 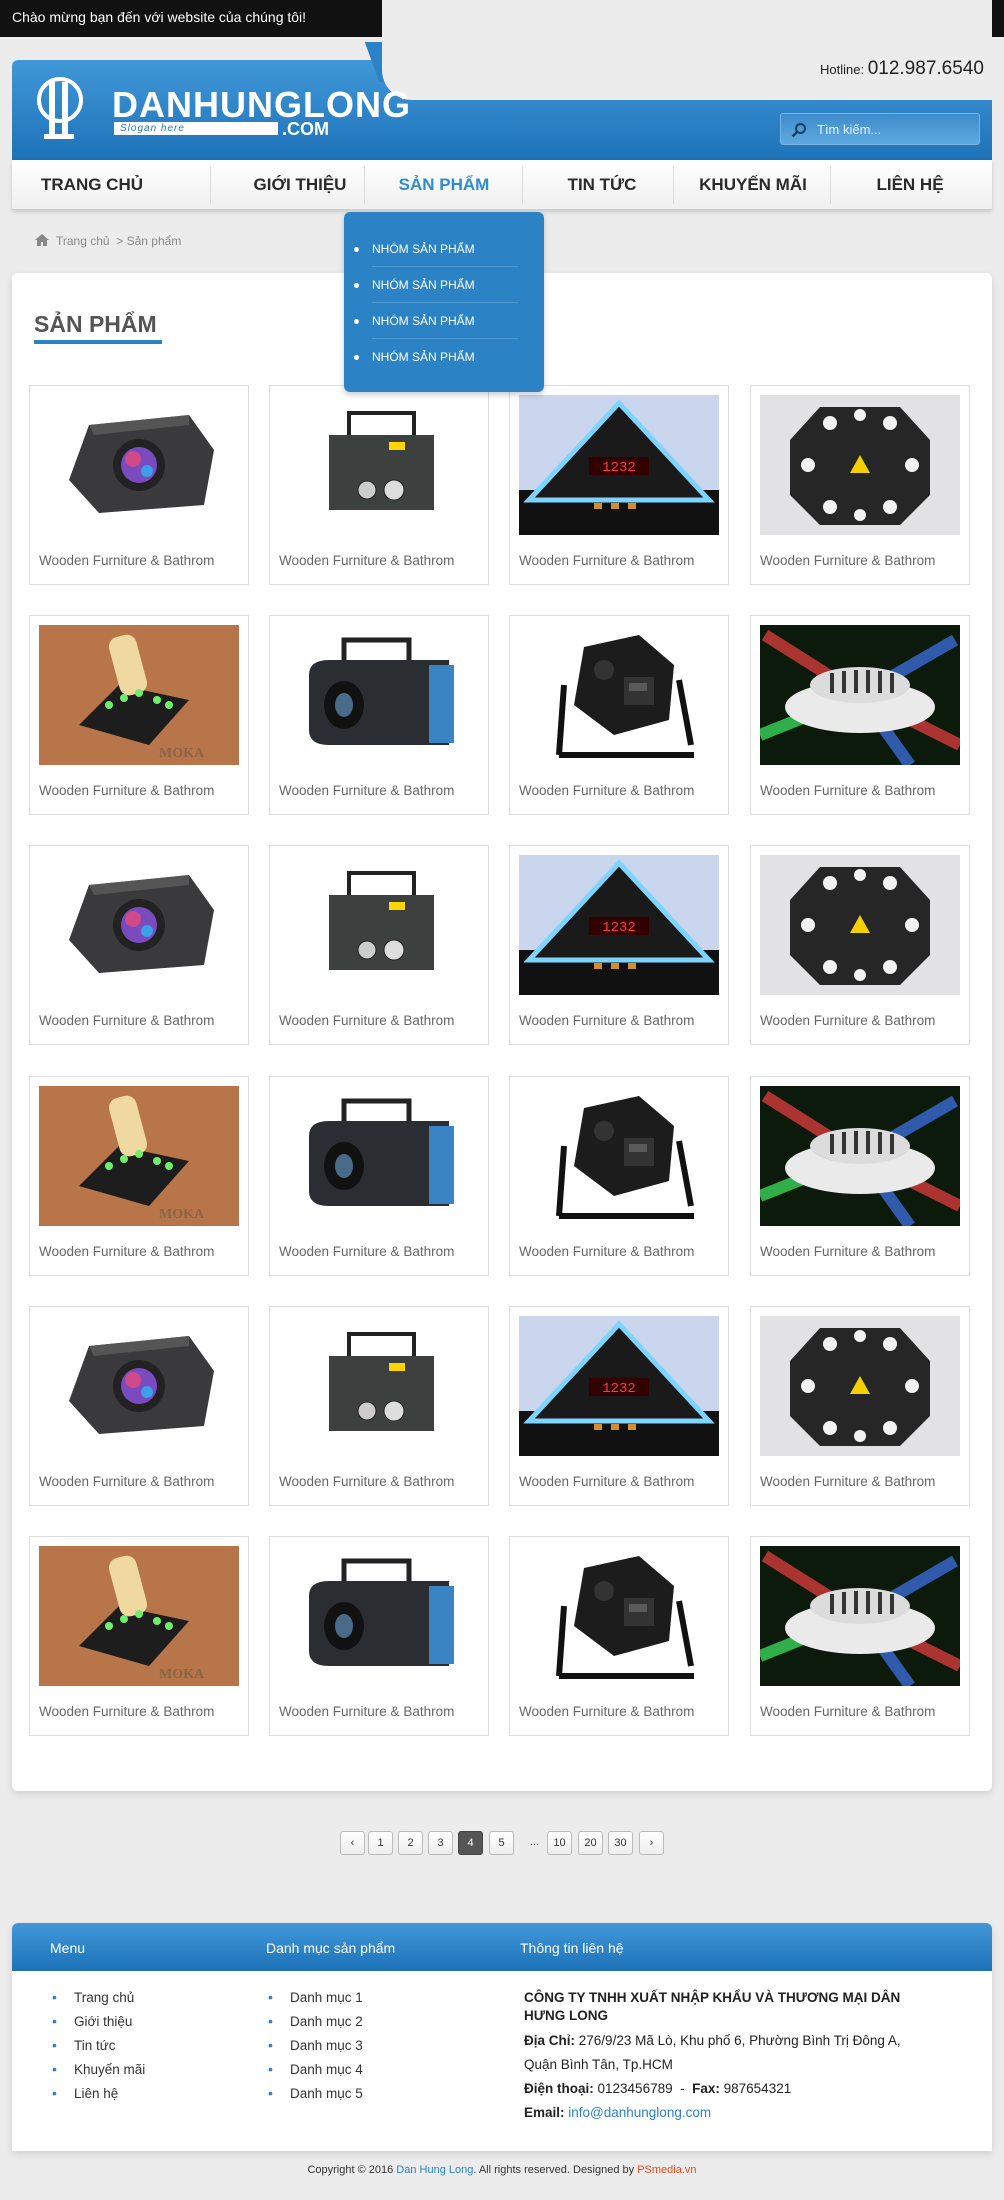 What do you see at coordinates (470, 1843) in the screenshot?
I see `page-button: 4` at bounding box center [470, 1843].